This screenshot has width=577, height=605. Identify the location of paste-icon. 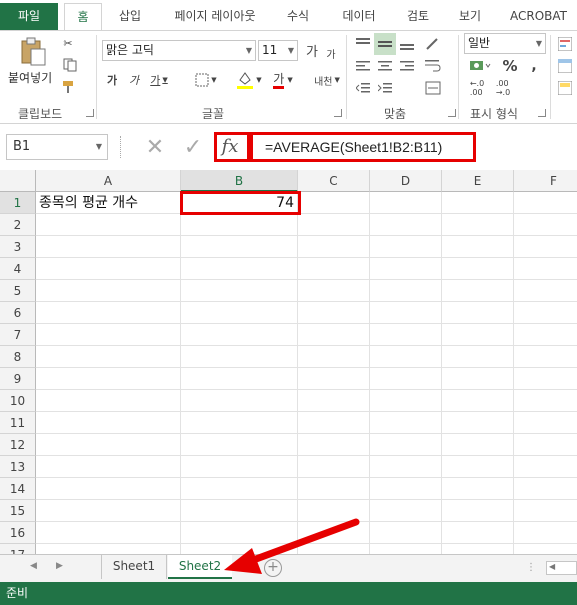
(33, 52).